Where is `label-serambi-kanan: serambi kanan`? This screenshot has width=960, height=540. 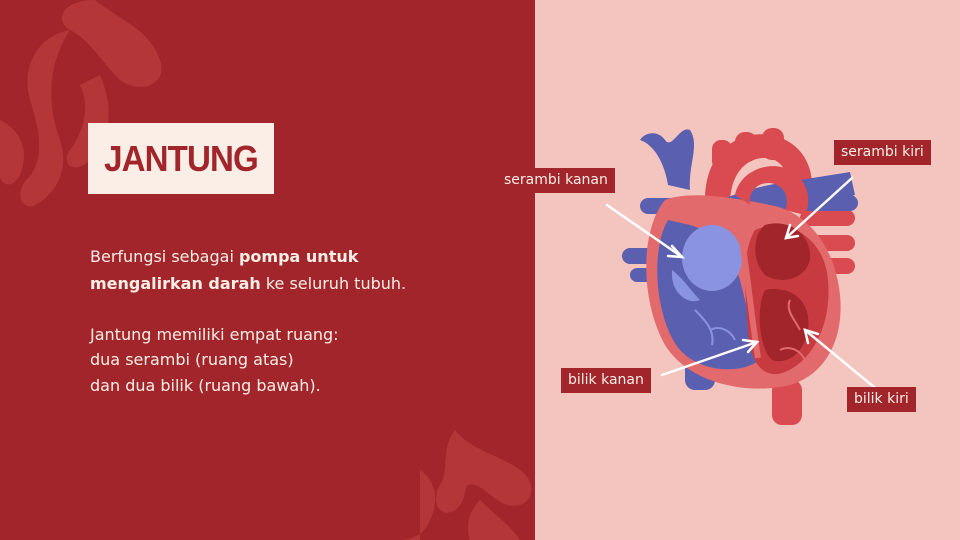
label-serambi-kanan: serambi kanan is located at coordinates (556, 180).